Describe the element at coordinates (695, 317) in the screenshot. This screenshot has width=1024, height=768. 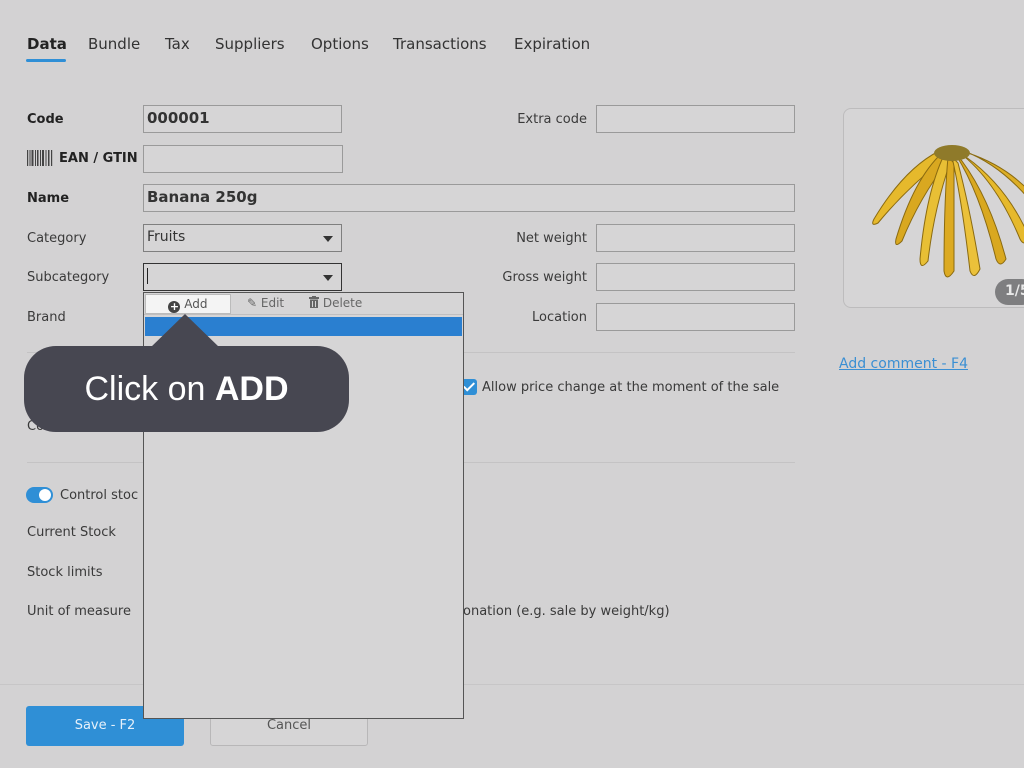
I see `location-field` at that location.